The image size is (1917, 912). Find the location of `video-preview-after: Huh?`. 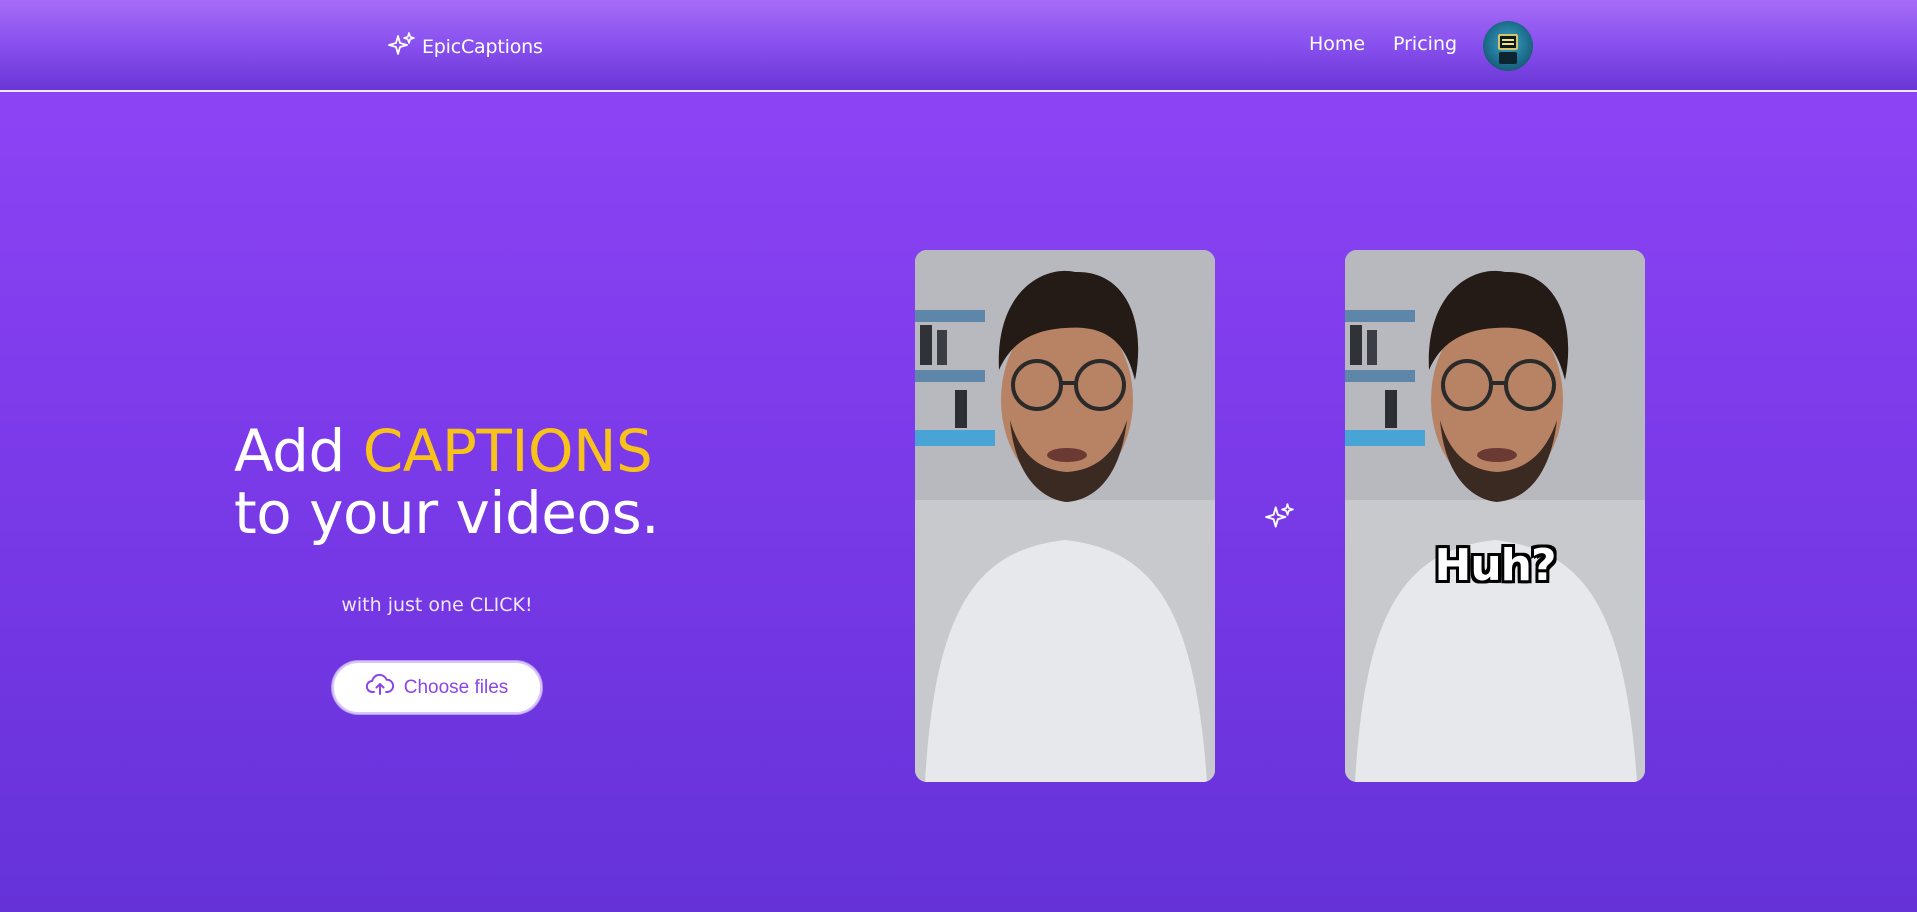

video-preview-after: Huh? is located at coordinates (1495, 516).